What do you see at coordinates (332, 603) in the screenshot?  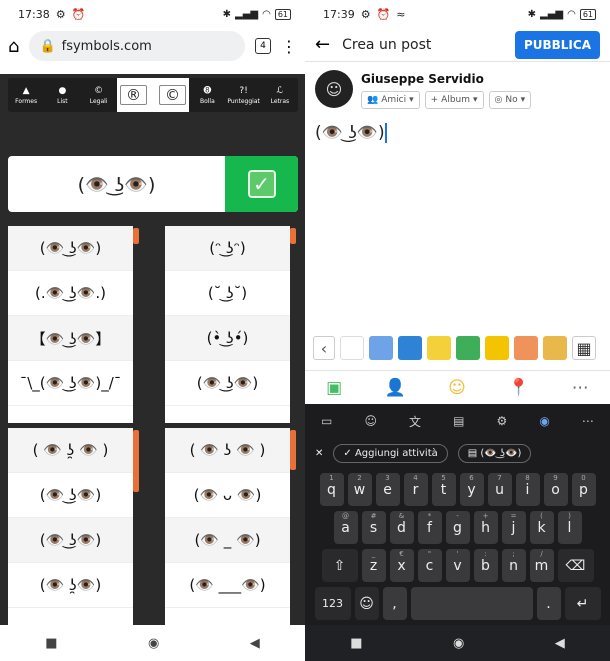 I see `numbers-key: 123` at bounding box center [332, 603].